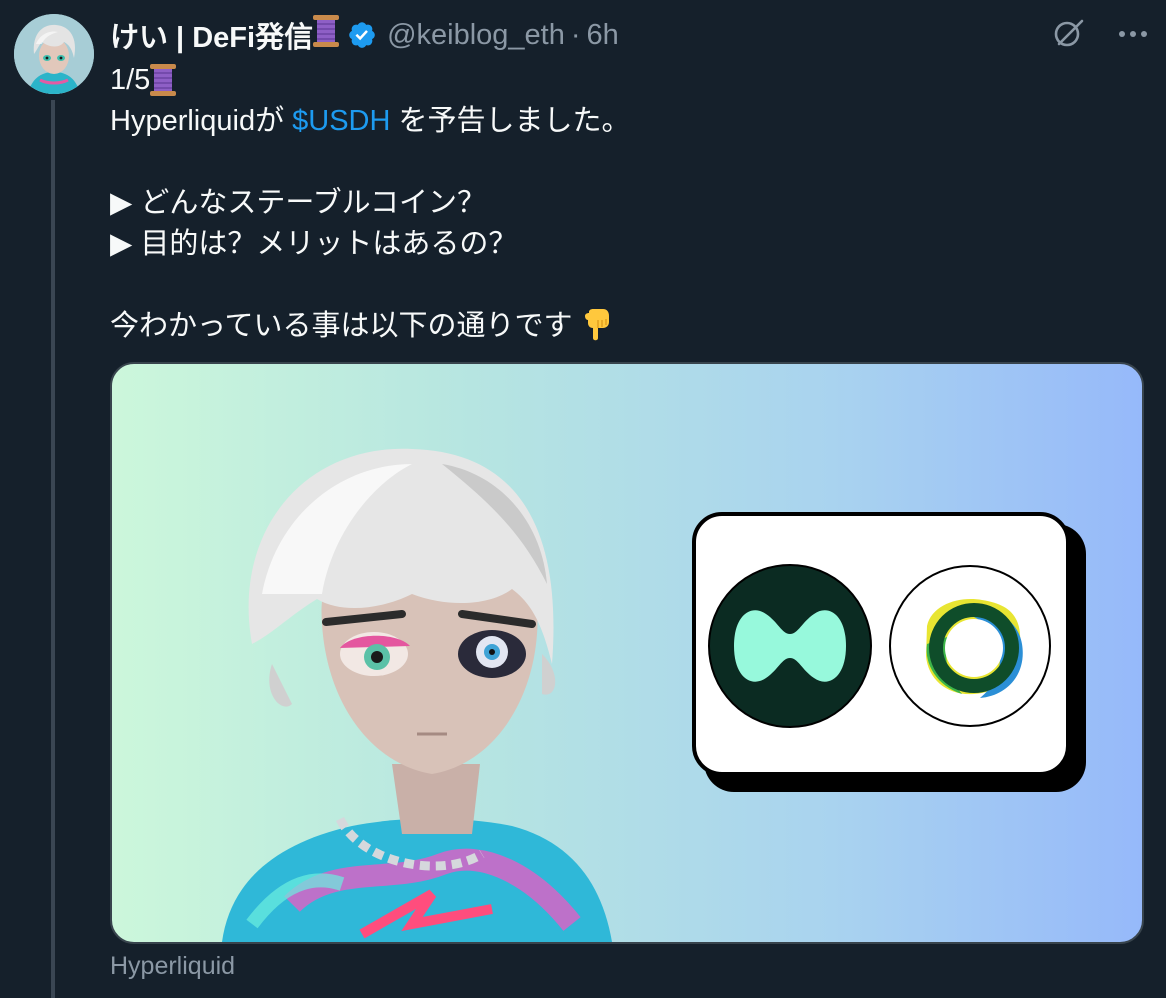 The height and width of the screenshot is (998, 1166). I want to click on thread-counter-line: 1/5, so click(625, 80).